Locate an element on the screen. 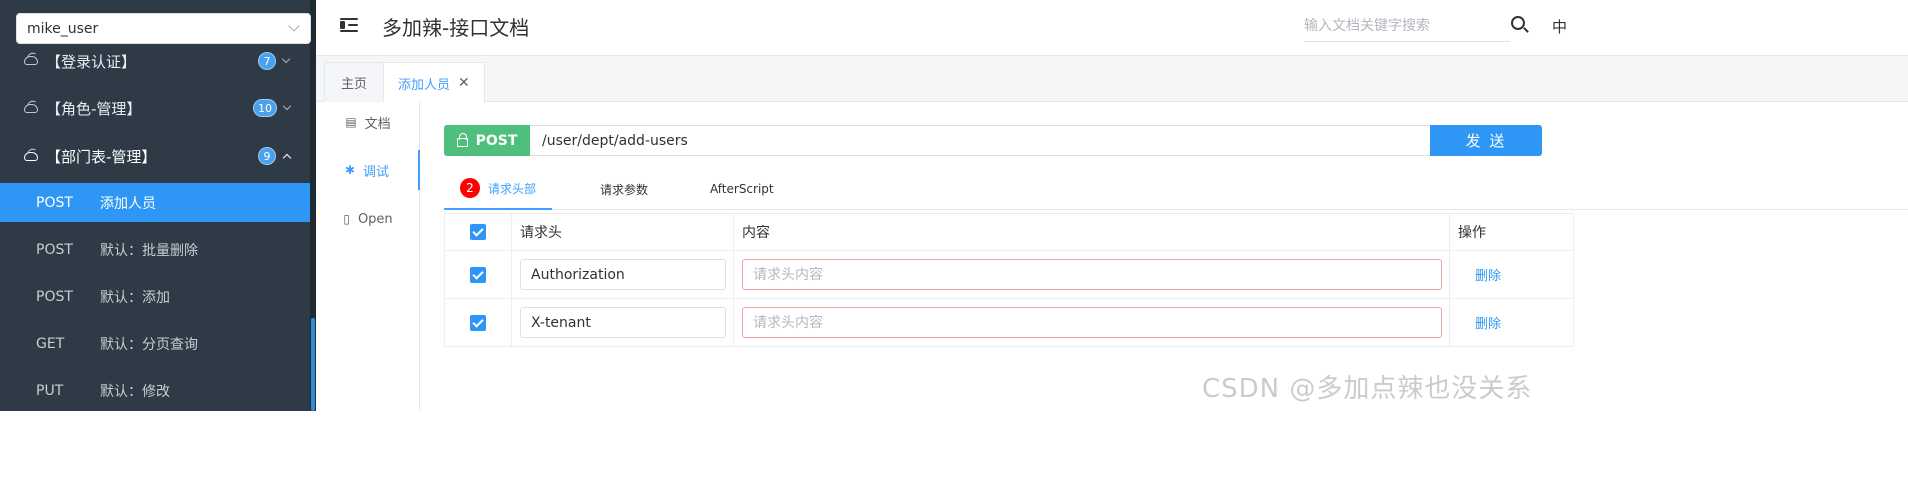 This screenshot has width=1908, height=500. table-header-row: 请求头 内容 操作 is located at coordinates (1009, 232).